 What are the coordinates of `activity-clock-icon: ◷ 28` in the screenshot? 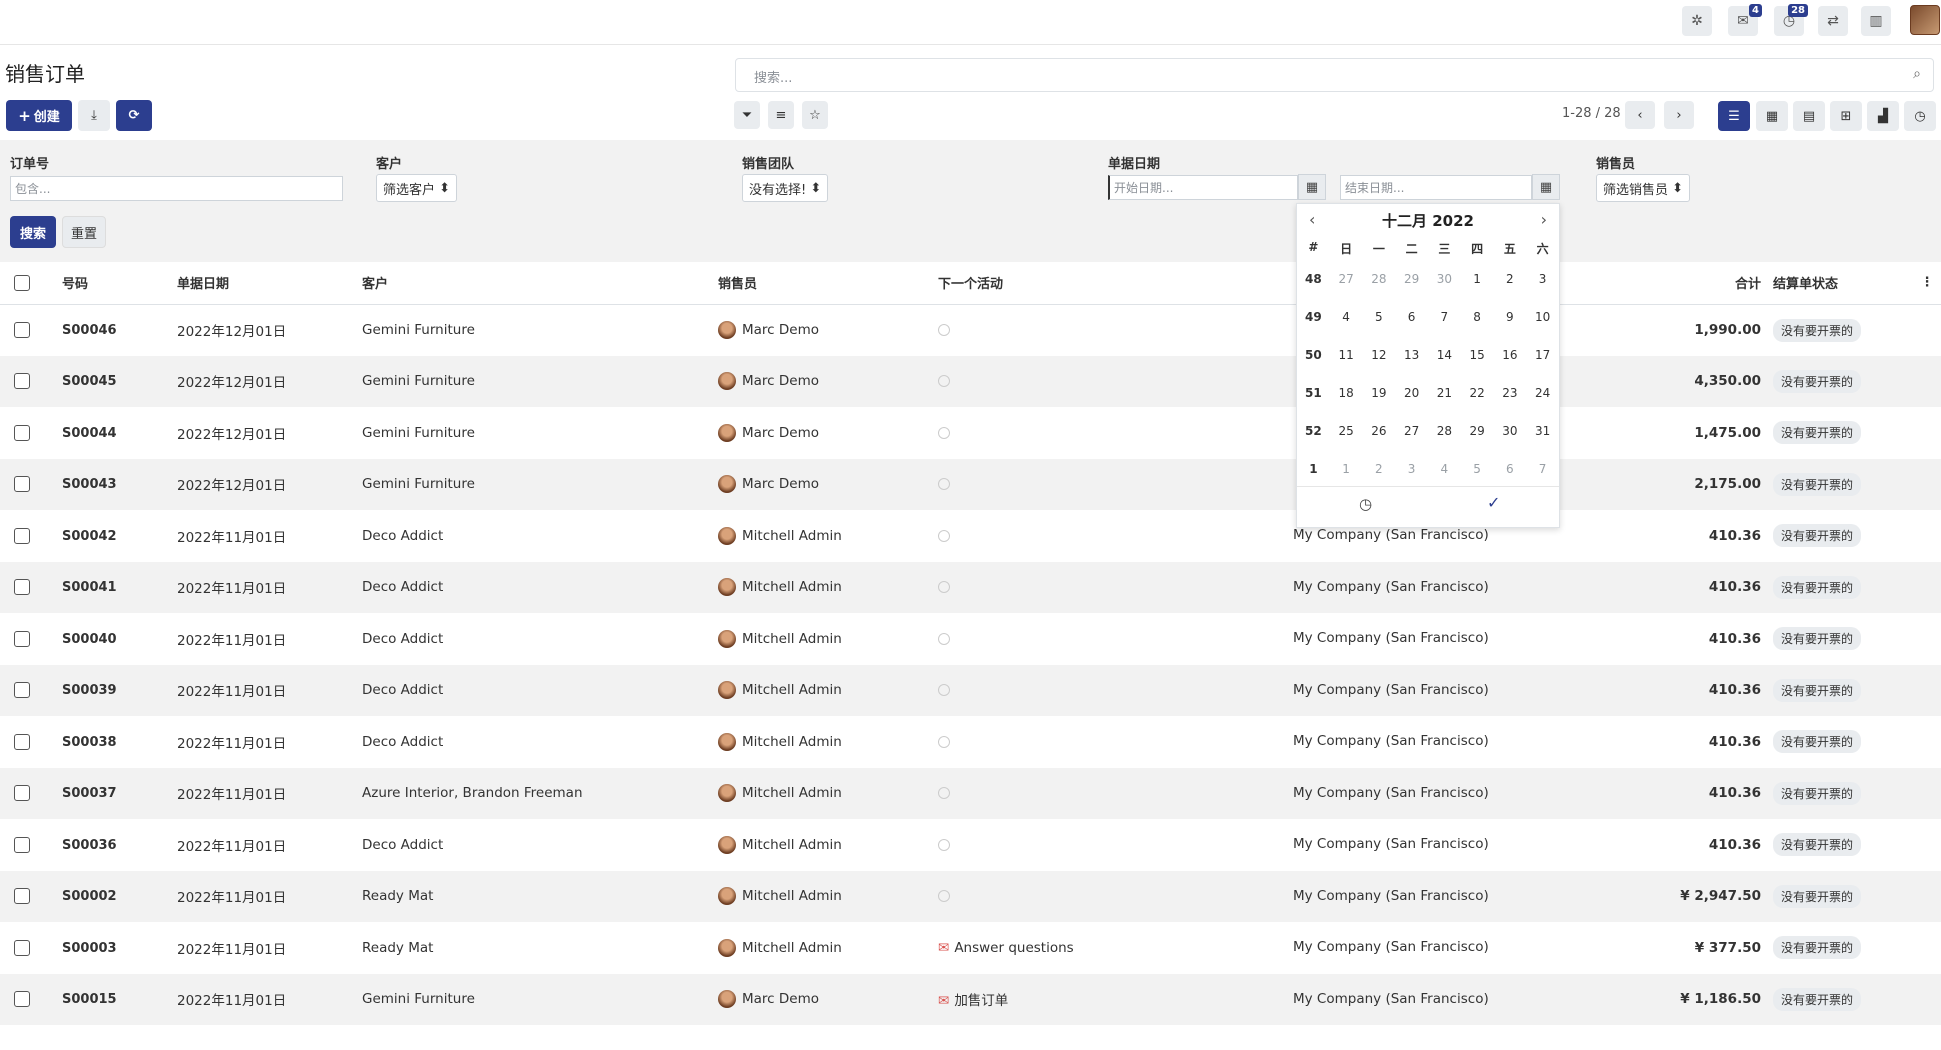 It's located at (1791, 20).